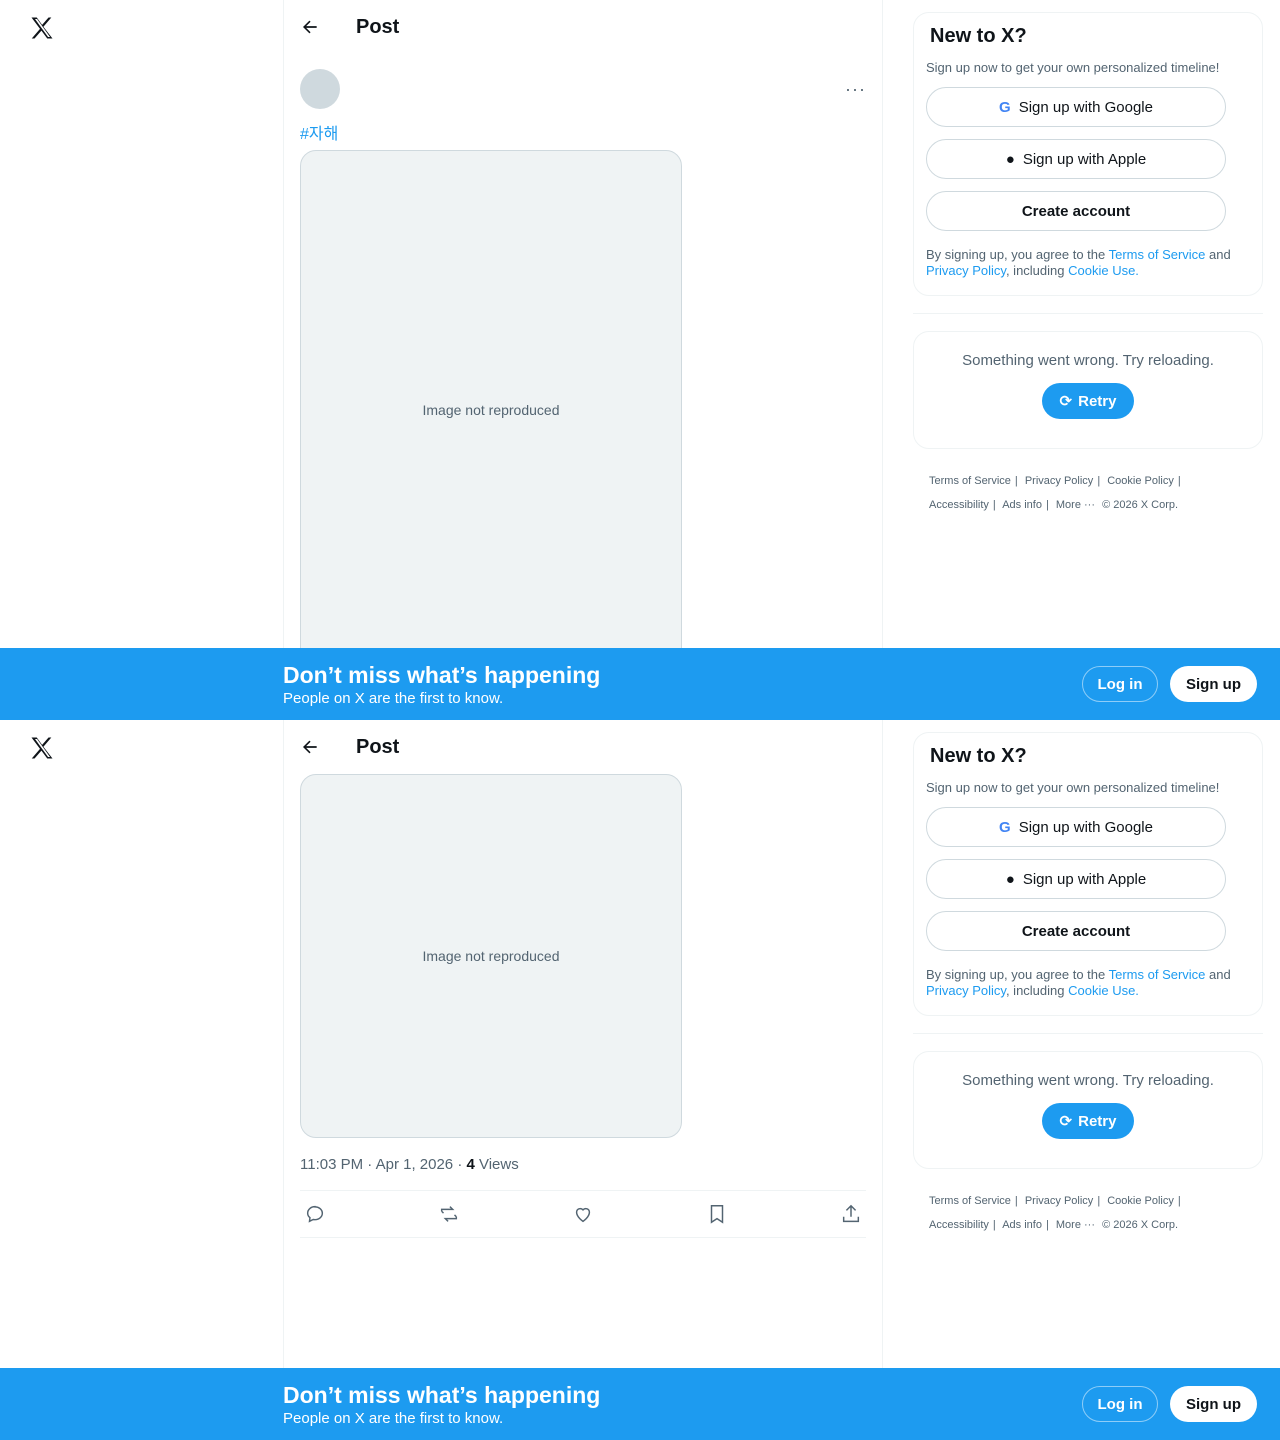 The width and height of the screenshot is (1280, 1440). I want to click on like-icon, so click(583, 1214).